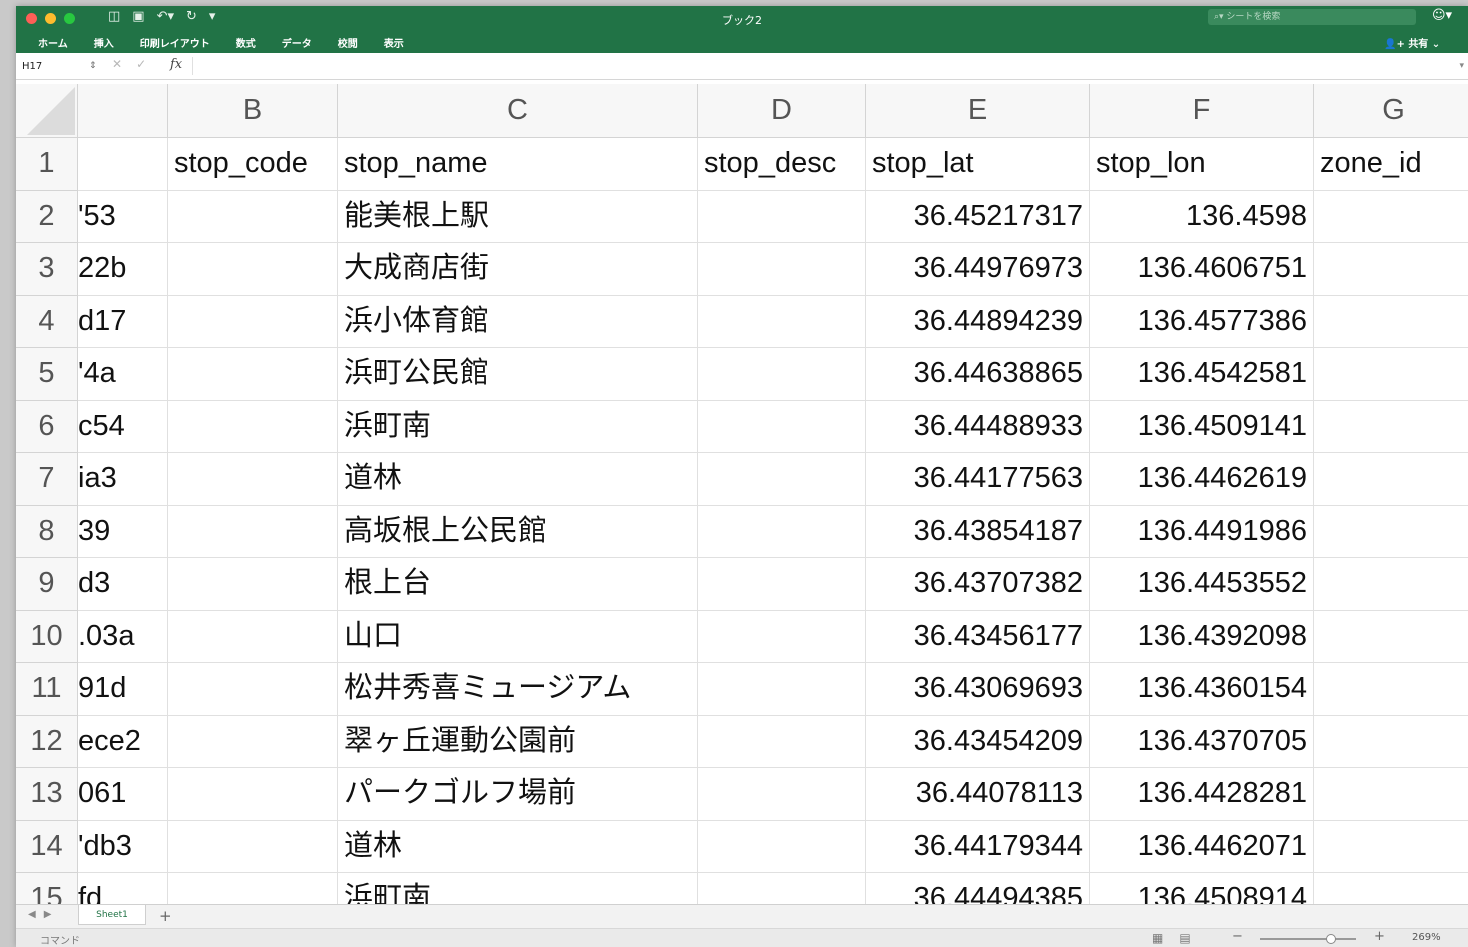  What do you see at coordinates (782, 111) in the screenshot?
I see `column-header-d: D` at bounding box center [782, 111].